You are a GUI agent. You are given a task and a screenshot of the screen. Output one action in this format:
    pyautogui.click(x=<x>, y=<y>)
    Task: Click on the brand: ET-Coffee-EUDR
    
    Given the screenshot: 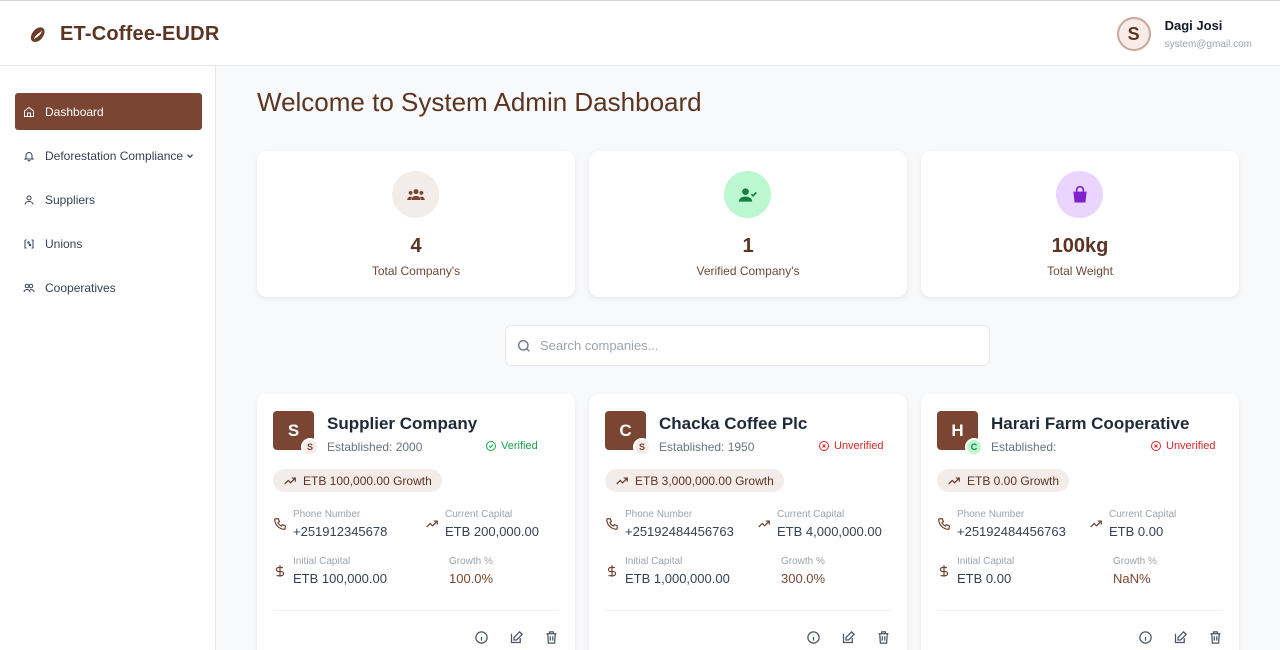 What is the action you would take?
    pyautogui.click(x=123, y=34)
    